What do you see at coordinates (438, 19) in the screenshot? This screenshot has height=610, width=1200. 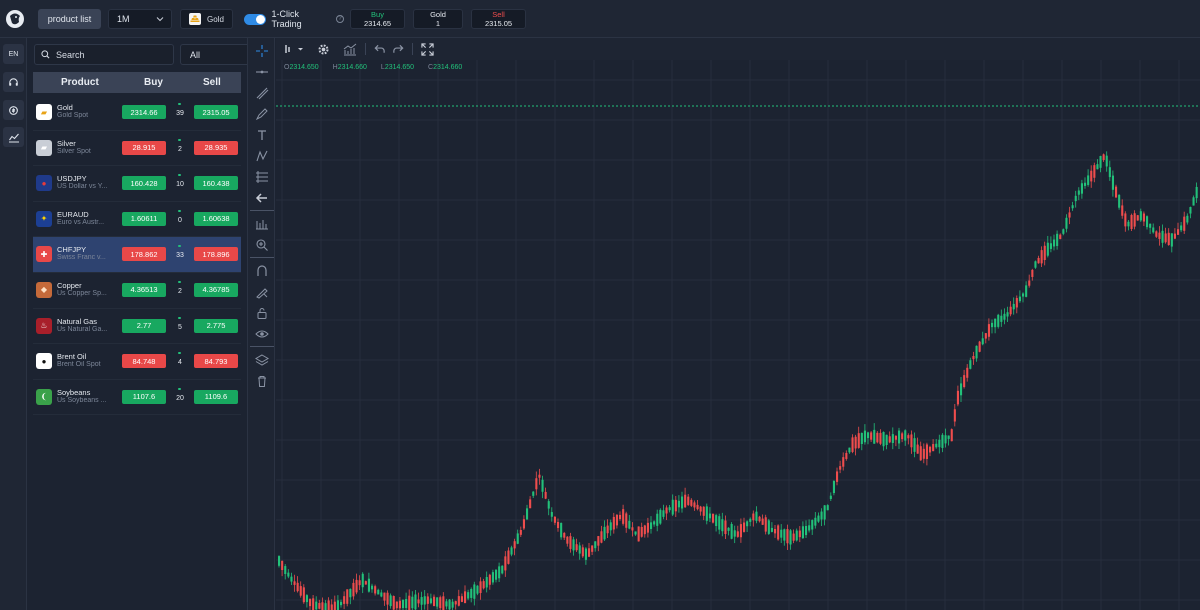 I see `quantity-box: Gold 1` at bounding box center [438, 19].